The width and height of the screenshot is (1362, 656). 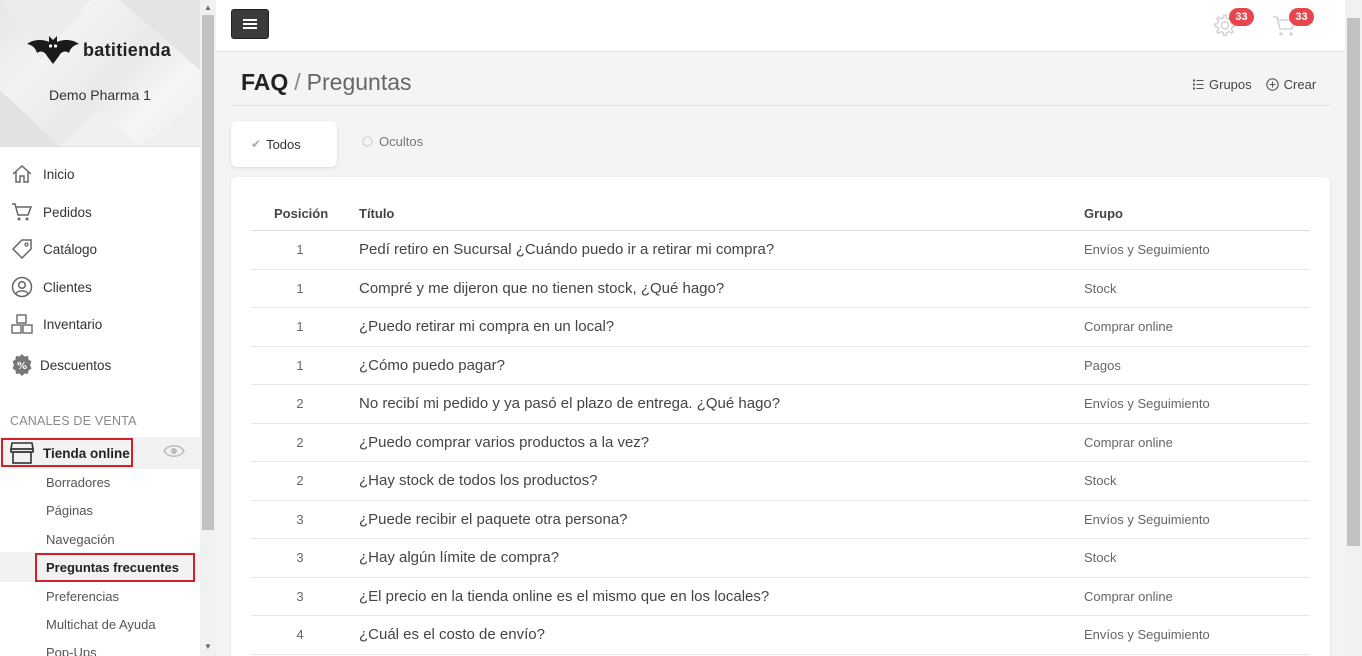 I want to click on top-bar, so click(x=780, y=26).